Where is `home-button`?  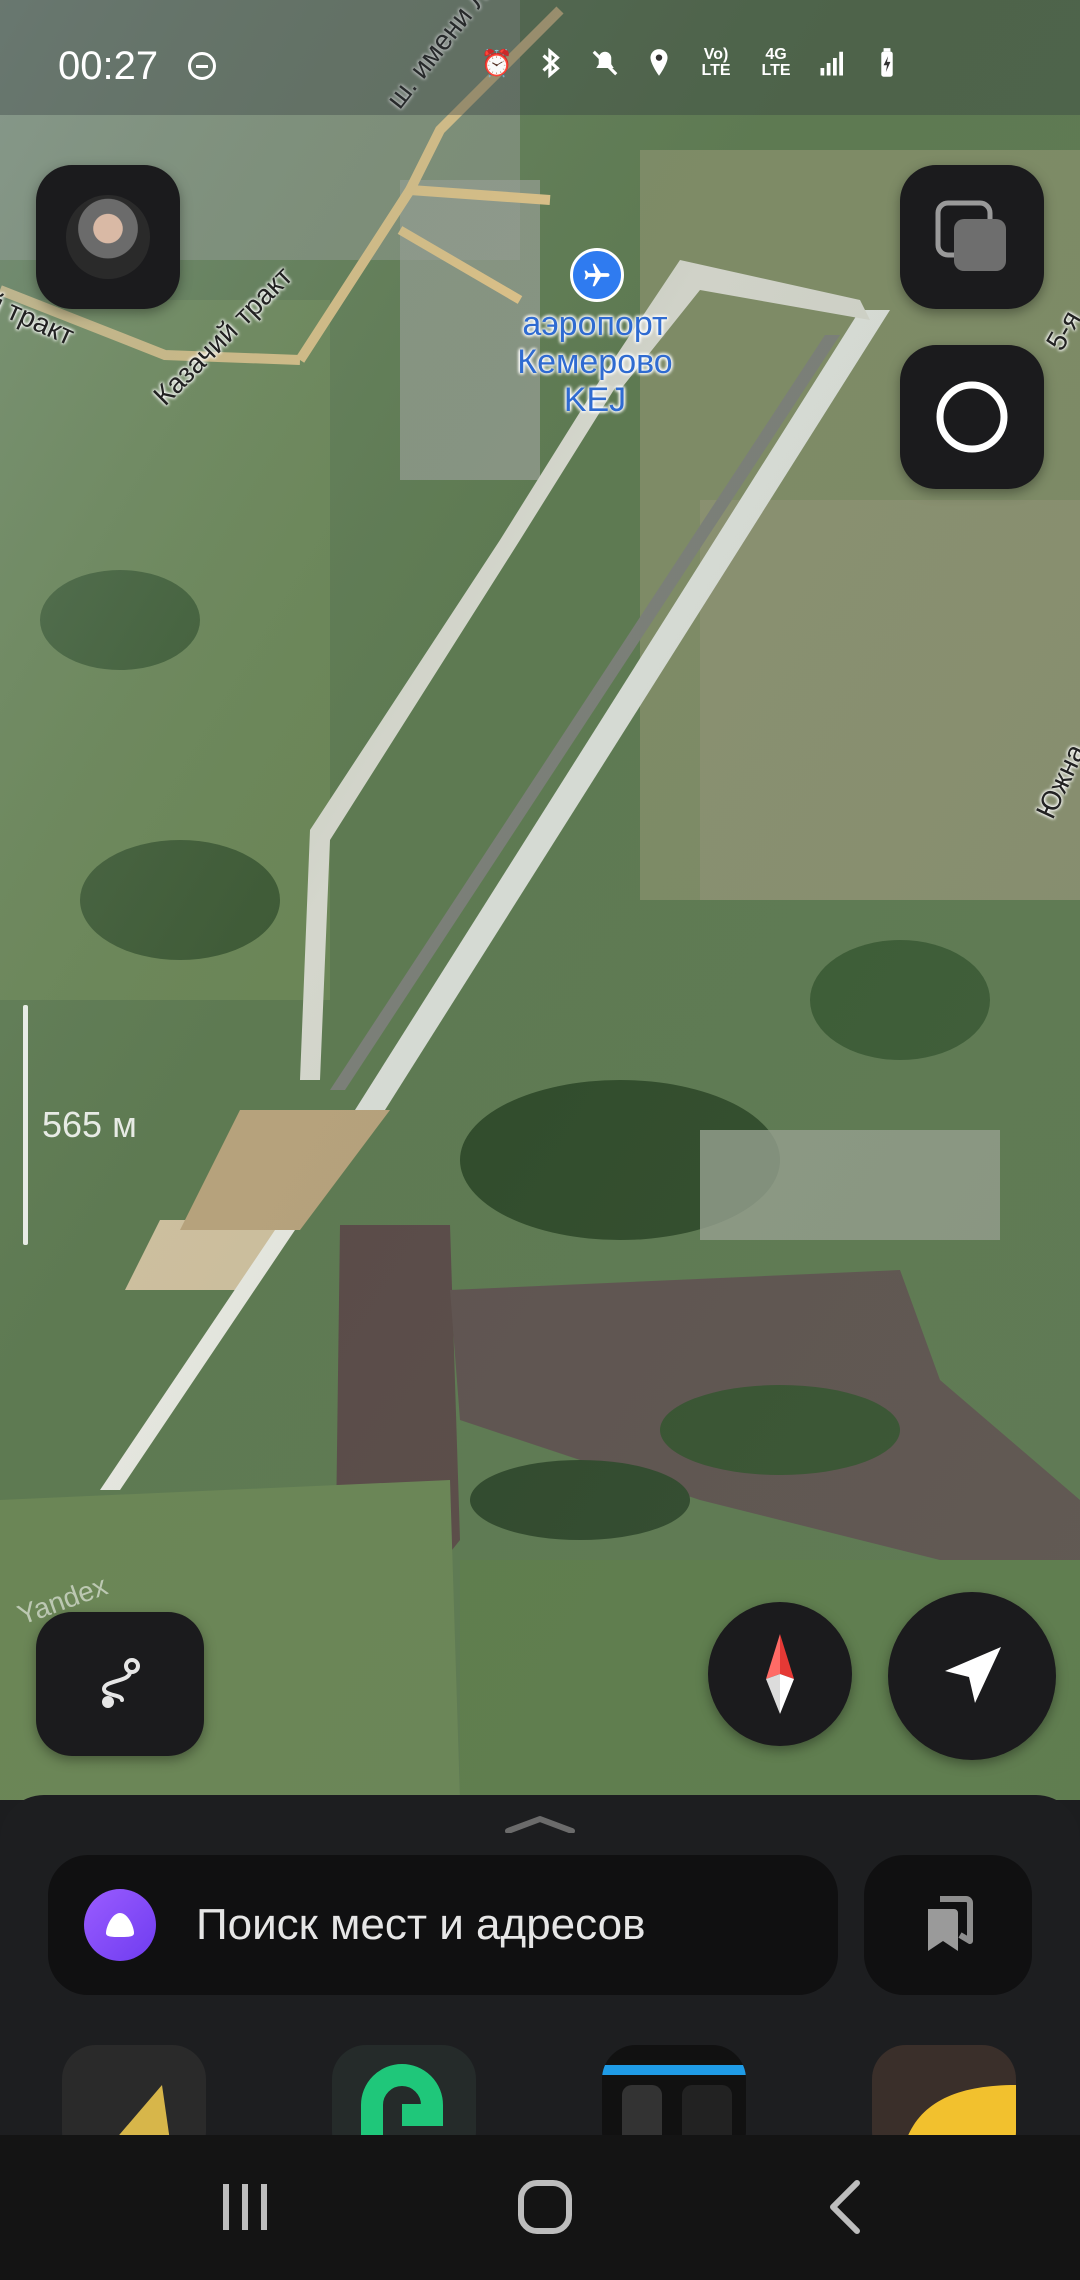 home-button is located at coordinates (545, 2207).